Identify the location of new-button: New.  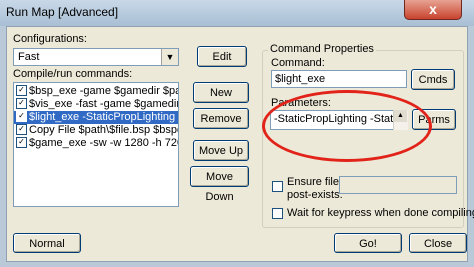
(221, 92).